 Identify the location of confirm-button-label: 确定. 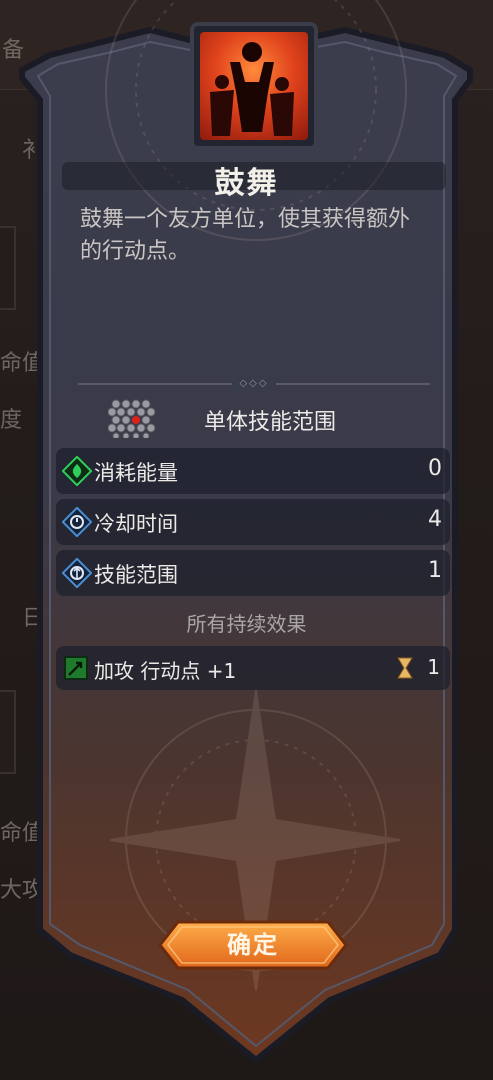
(253, 945).